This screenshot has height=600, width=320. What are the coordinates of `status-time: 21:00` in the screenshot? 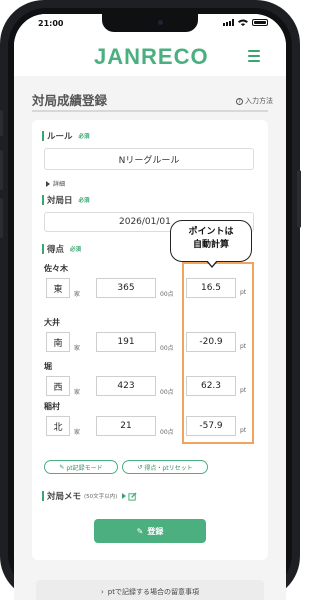 It's located at (51, 23).